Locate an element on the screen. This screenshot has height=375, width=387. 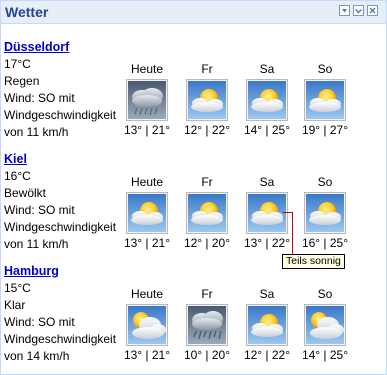
forecast-day: Fr 10° | 20° is located at coordinates (207, 324).